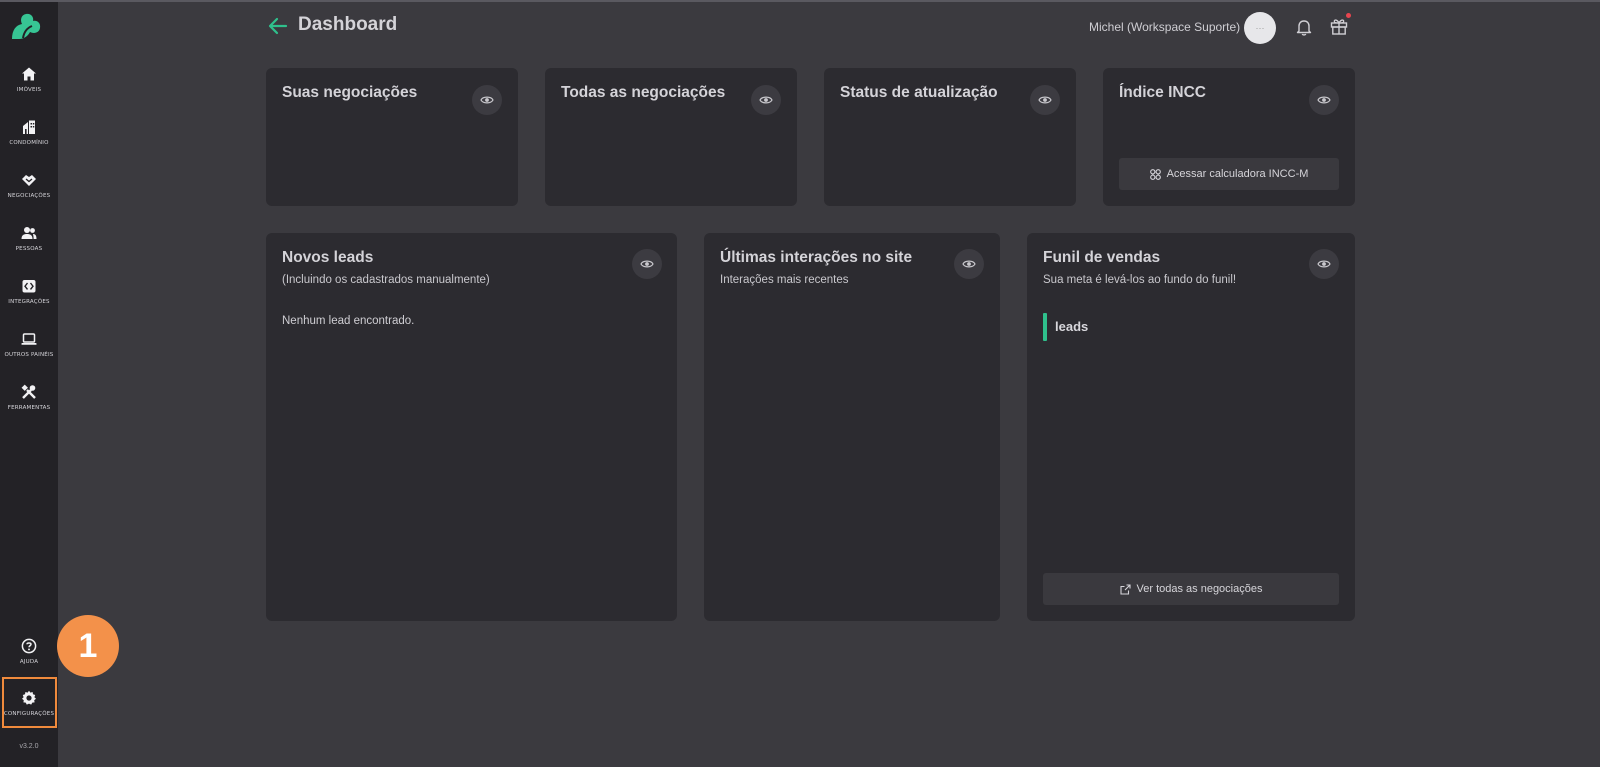 The width and height of the screenshot is (1600, 767). I want to click on avatar-text: ···, so click(1260, 28).